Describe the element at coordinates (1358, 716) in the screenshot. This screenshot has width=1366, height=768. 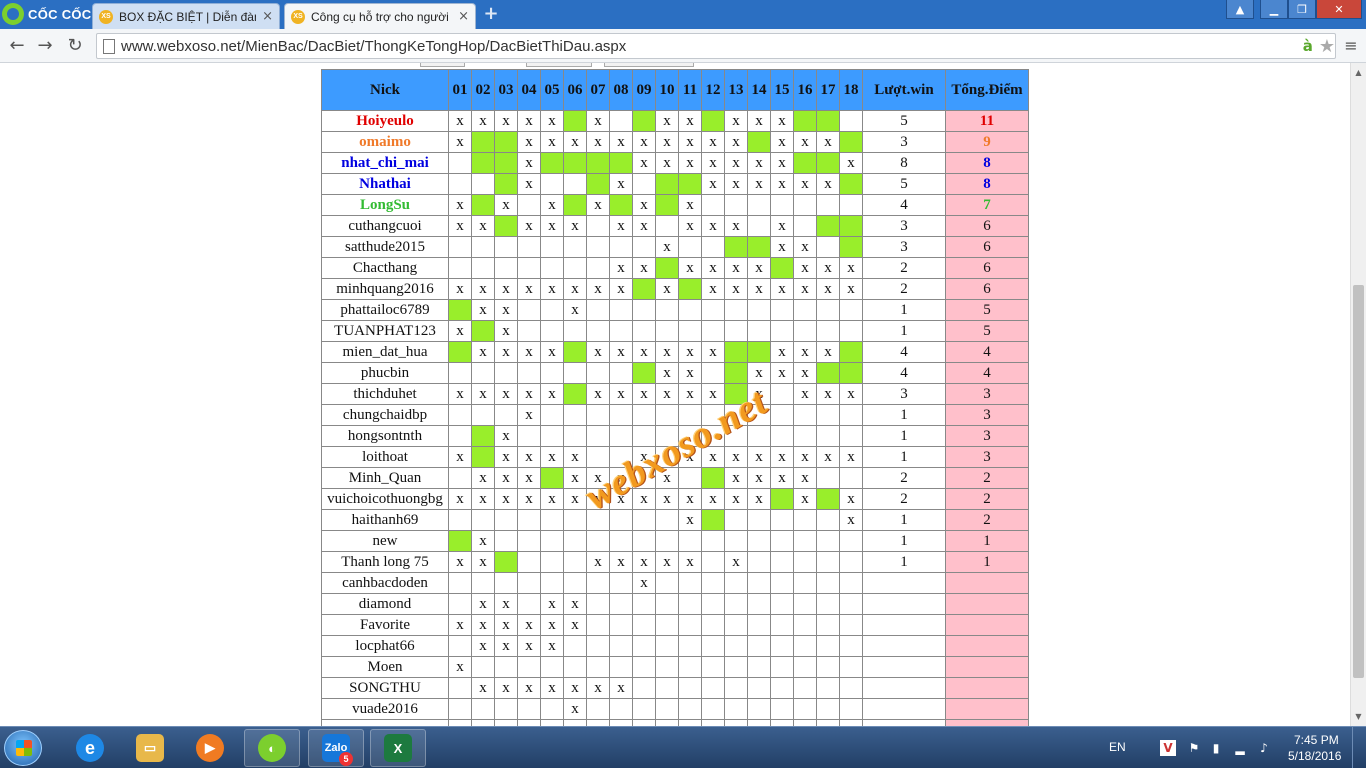
I see `scroll-down-icon: ▼` at that location.